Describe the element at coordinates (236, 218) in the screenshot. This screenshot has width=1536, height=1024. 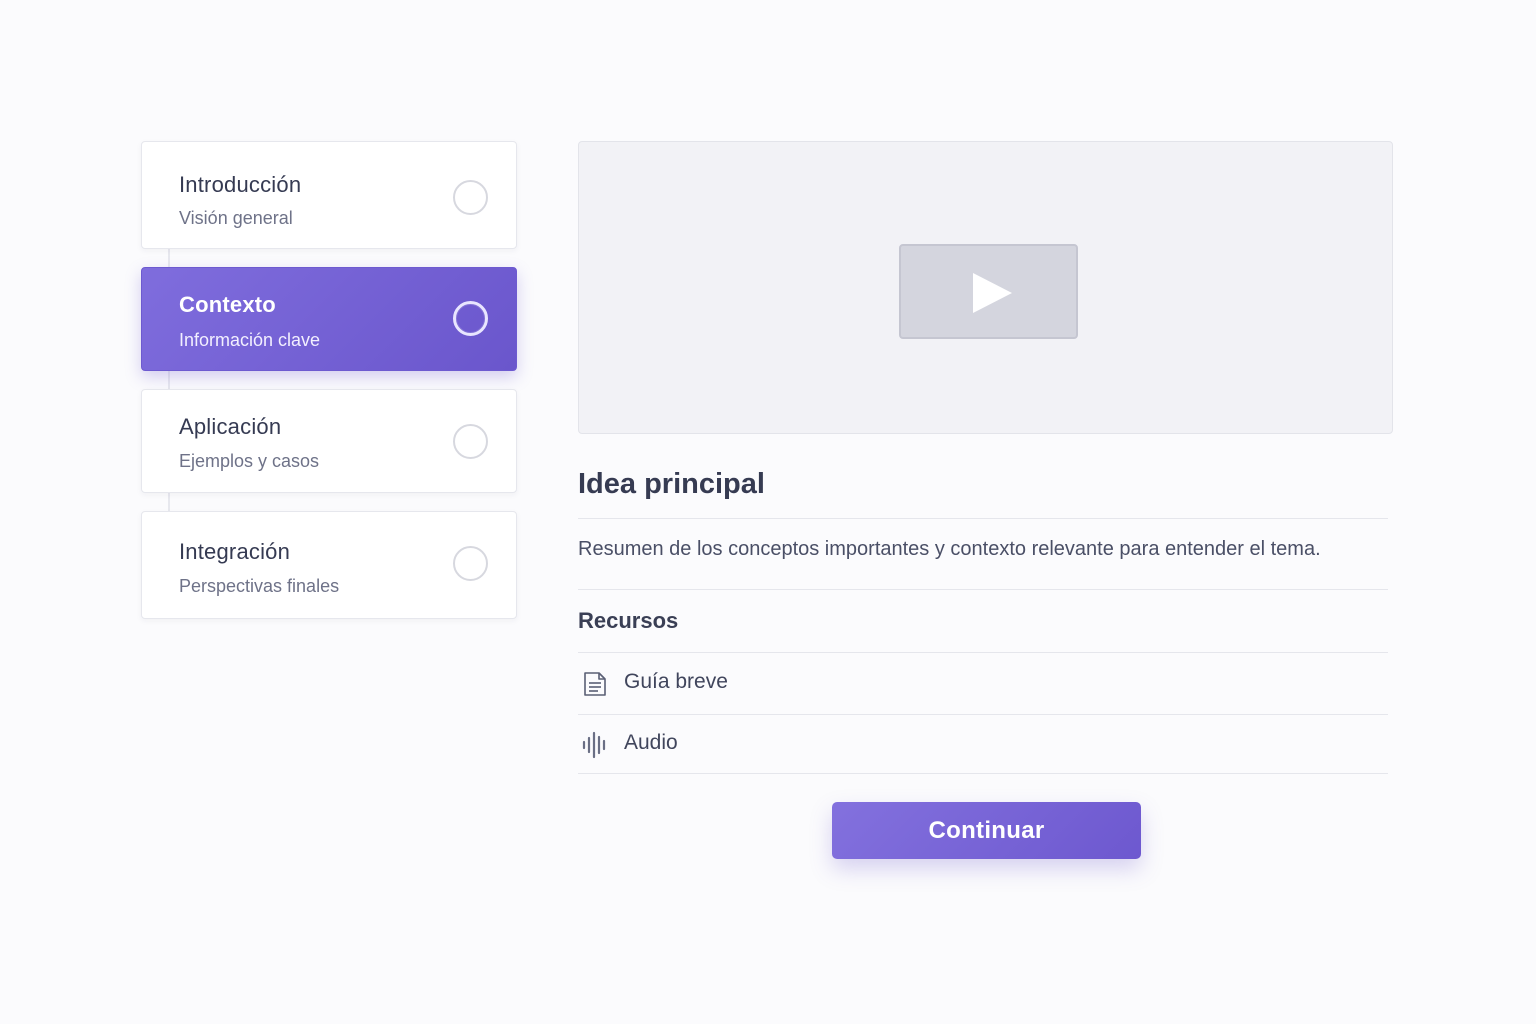
I see `step-subtitle: Visión general` at that location.